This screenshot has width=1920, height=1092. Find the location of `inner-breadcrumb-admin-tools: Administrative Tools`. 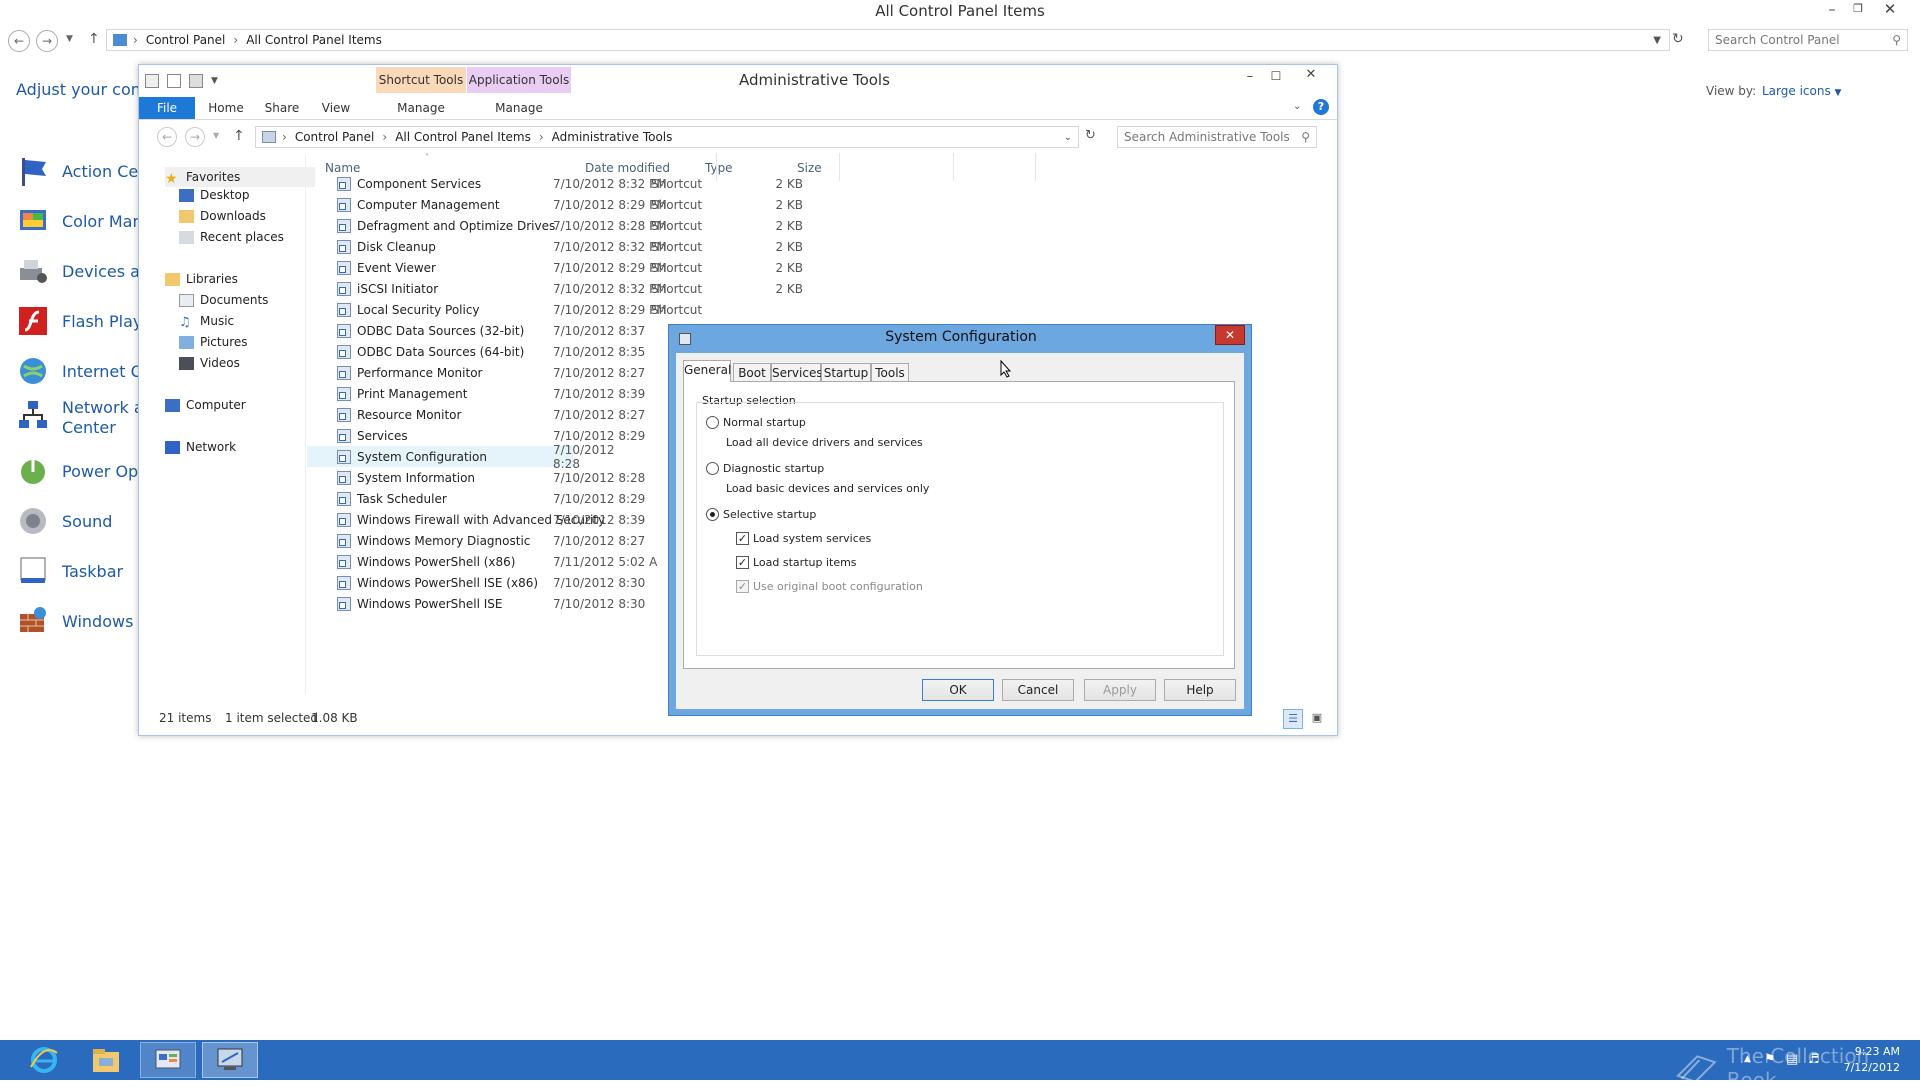

inner-breadcrumb-admin-tools: Administrative Tools is located at coordinates (612, 137).